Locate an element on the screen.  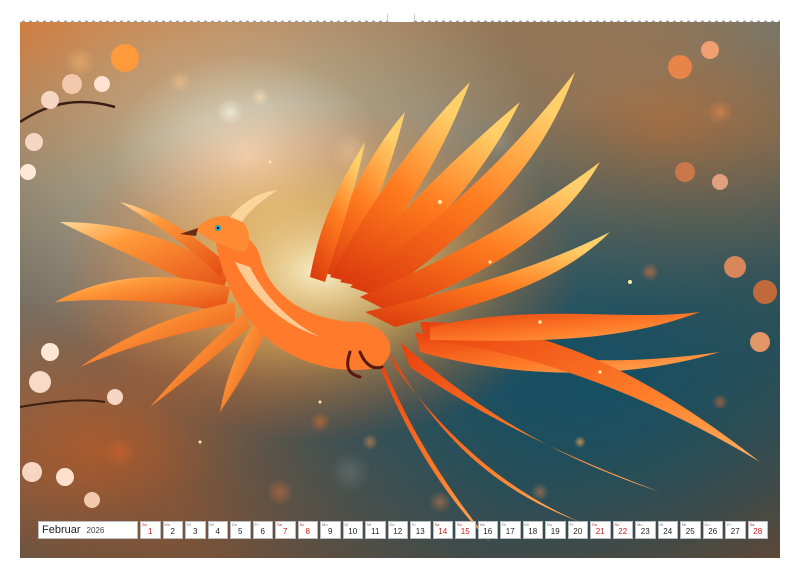
day-cell: Sa 14 is located at coordinates (442, 530).